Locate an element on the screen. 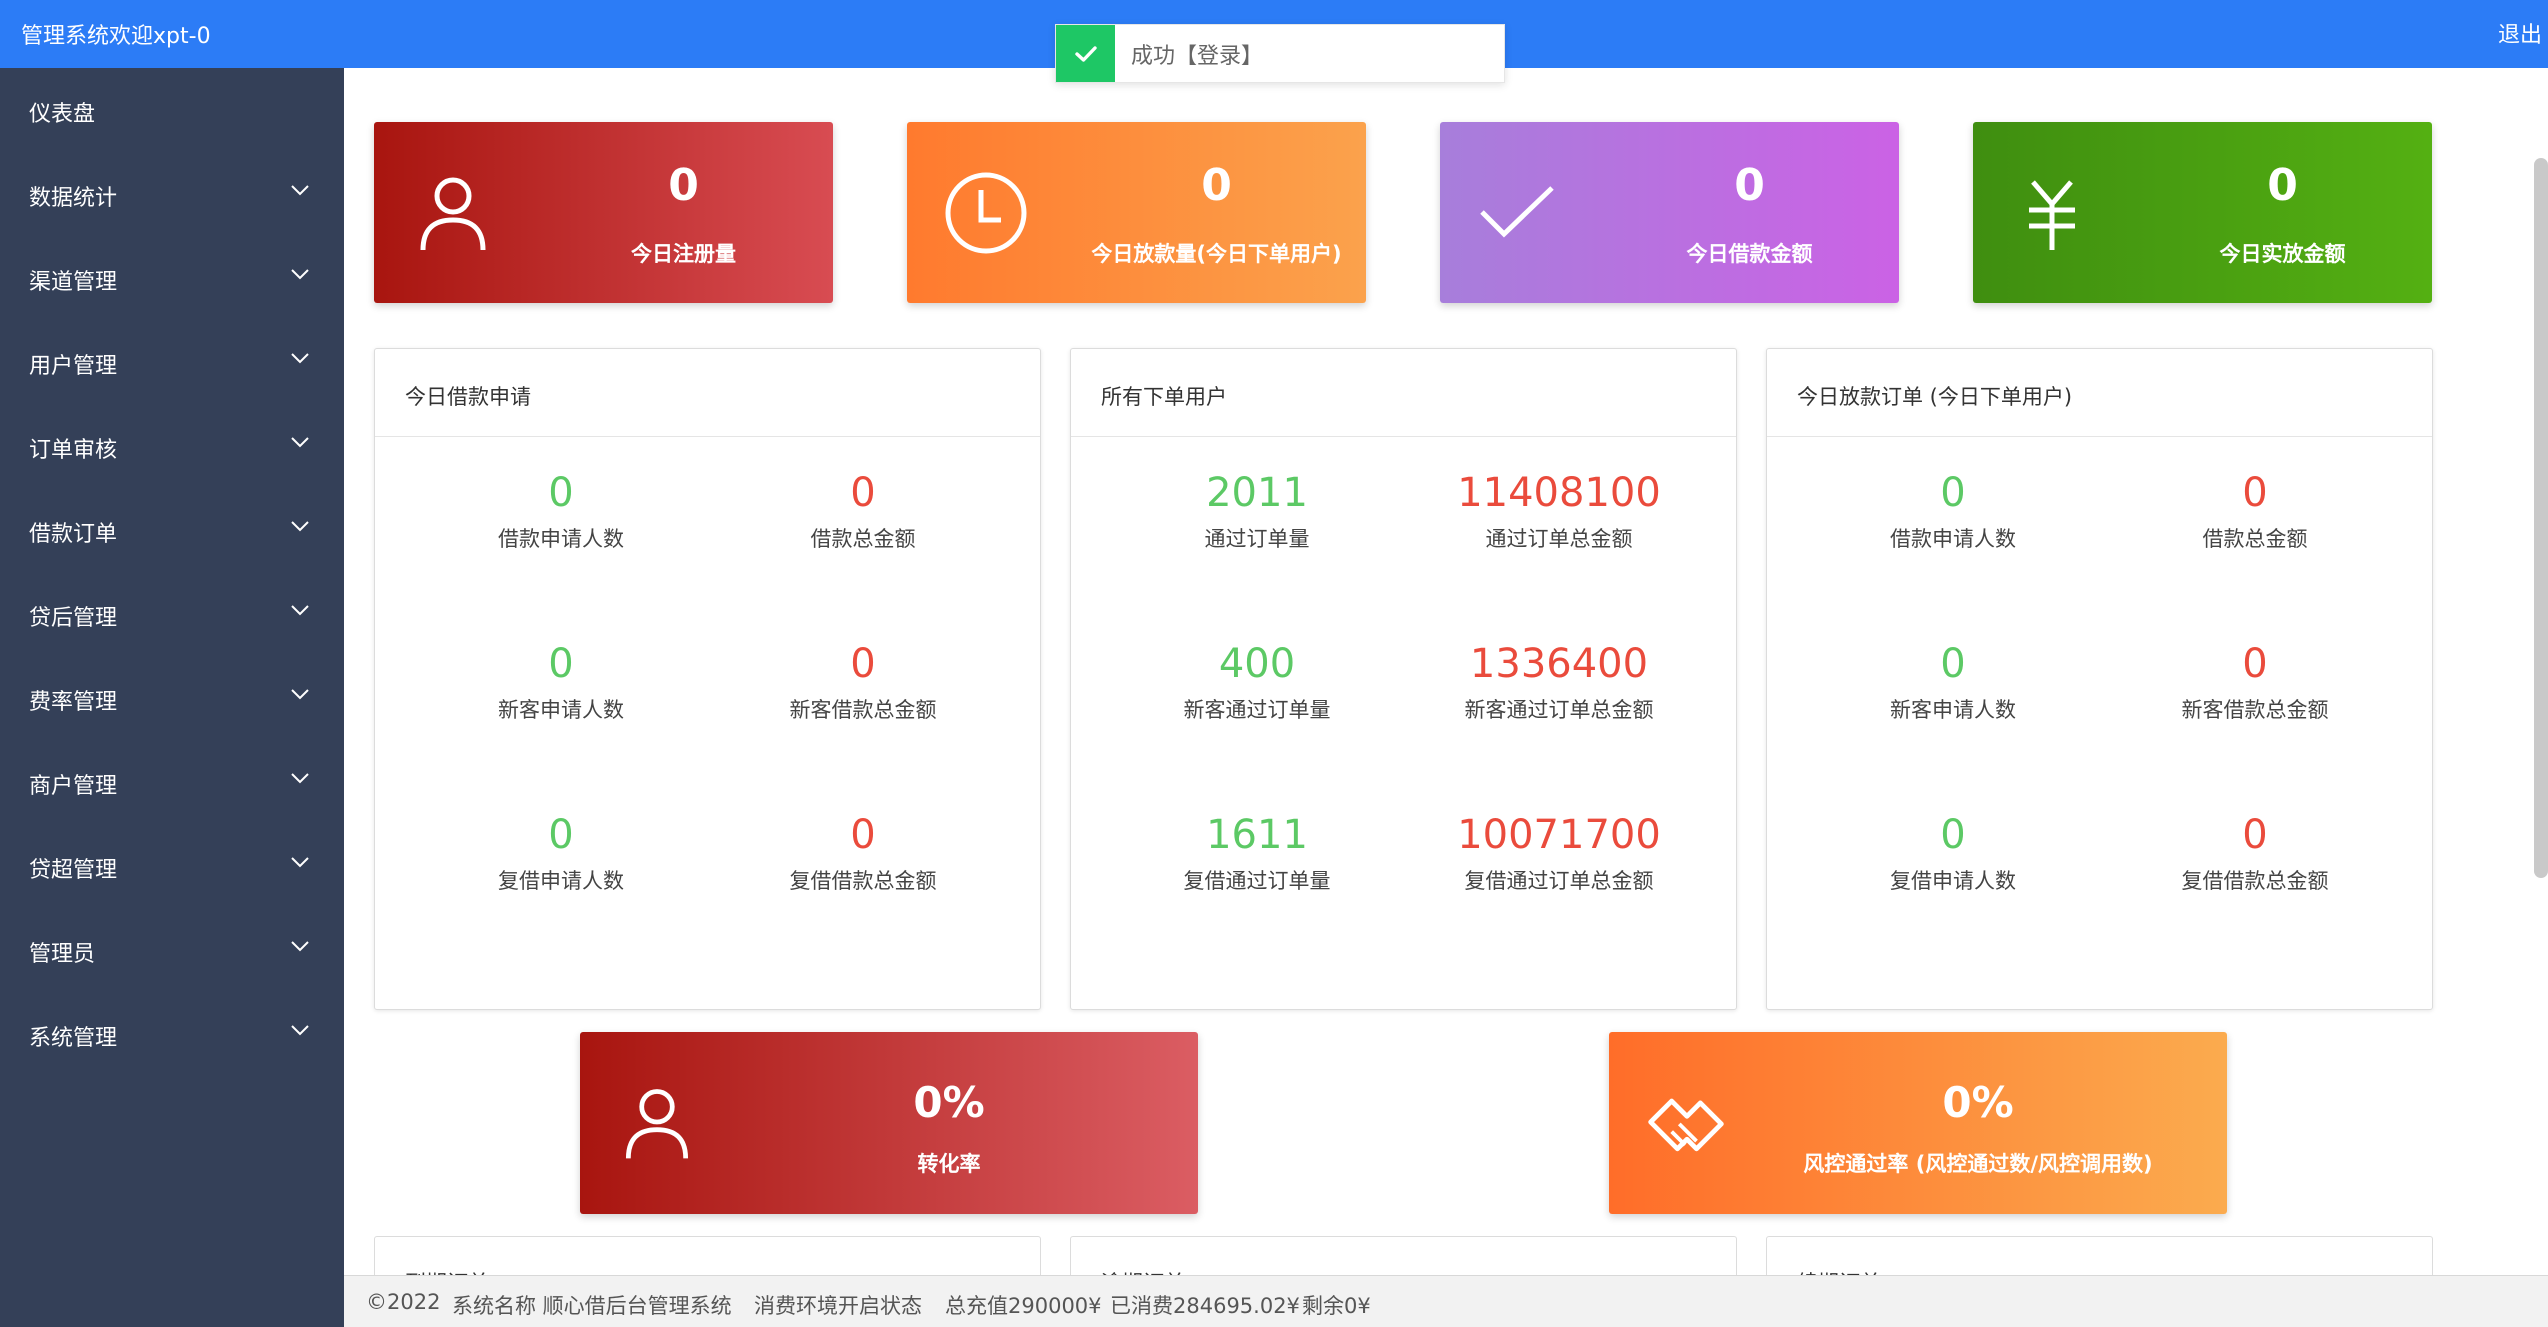  sidebar-item-admins: 管理员 is located at coordinates (172, 950).